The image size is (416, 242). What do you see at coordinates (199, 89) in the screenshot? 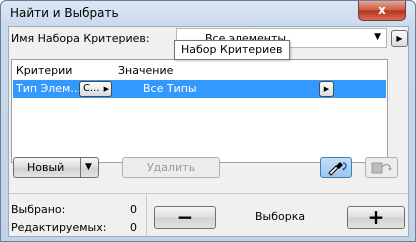
I see `table-row: Тип Элем... C... ▶ Все Типы ▶` at bounding box center [199, 89].